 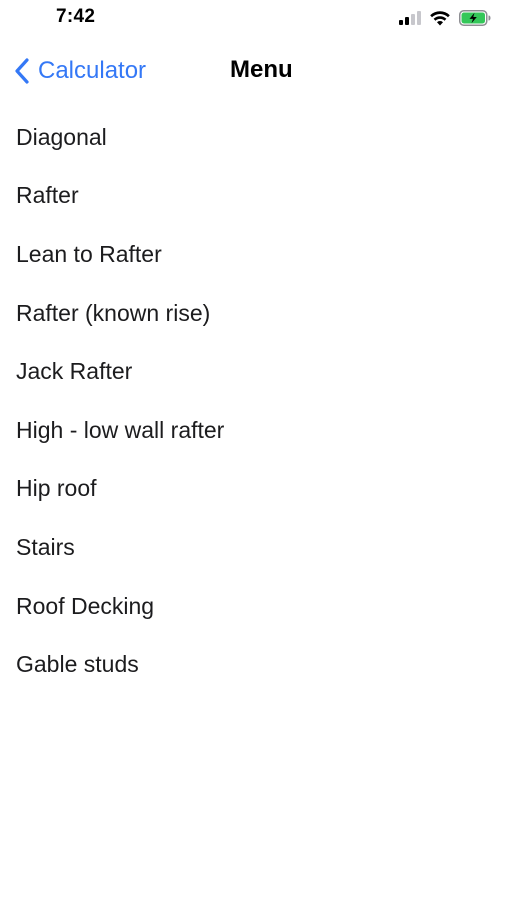 What do you see at coordinates (253, 137) in the screenshot?
I see `menu-item-diagonal: Diagonal` at bounding box center [253, 137].